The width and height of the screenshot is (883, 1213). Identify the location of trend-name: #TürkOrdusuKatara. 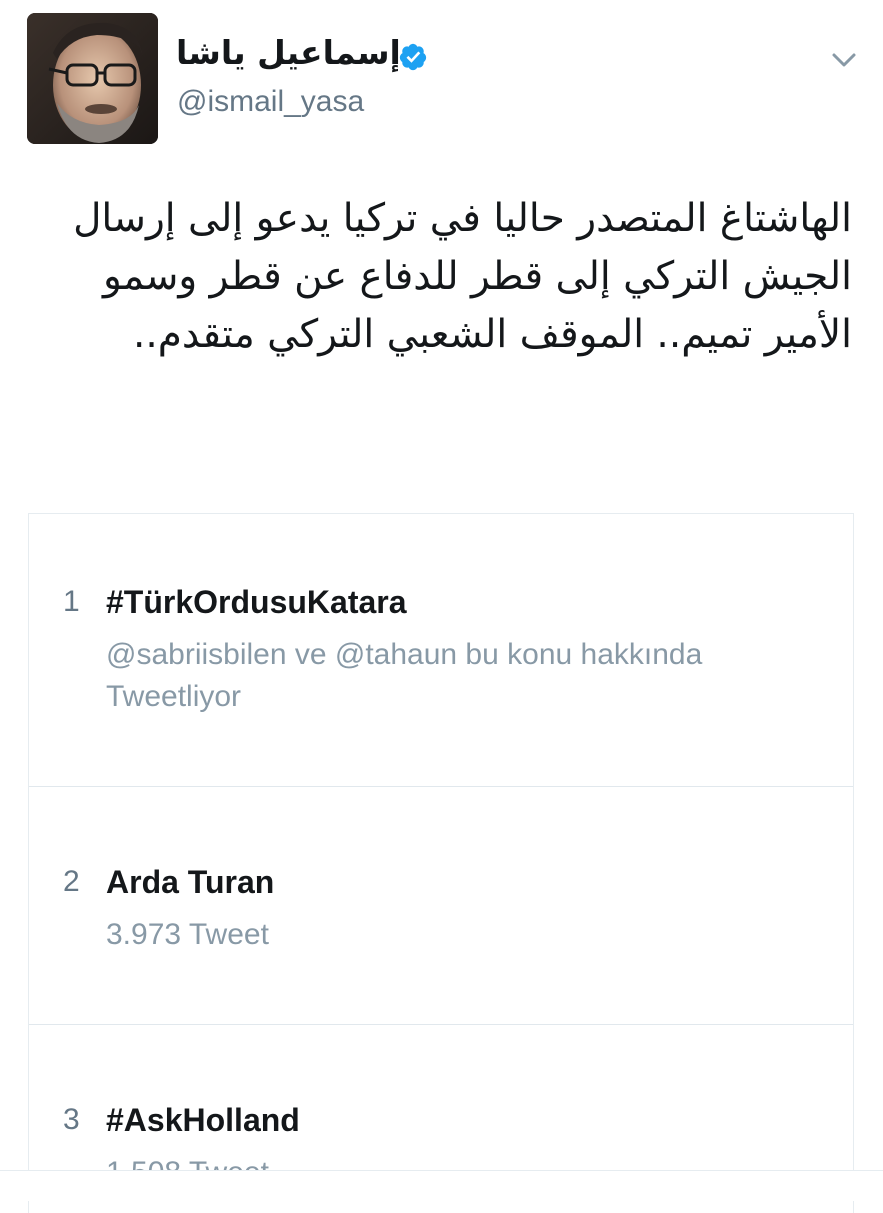
(256, 602).